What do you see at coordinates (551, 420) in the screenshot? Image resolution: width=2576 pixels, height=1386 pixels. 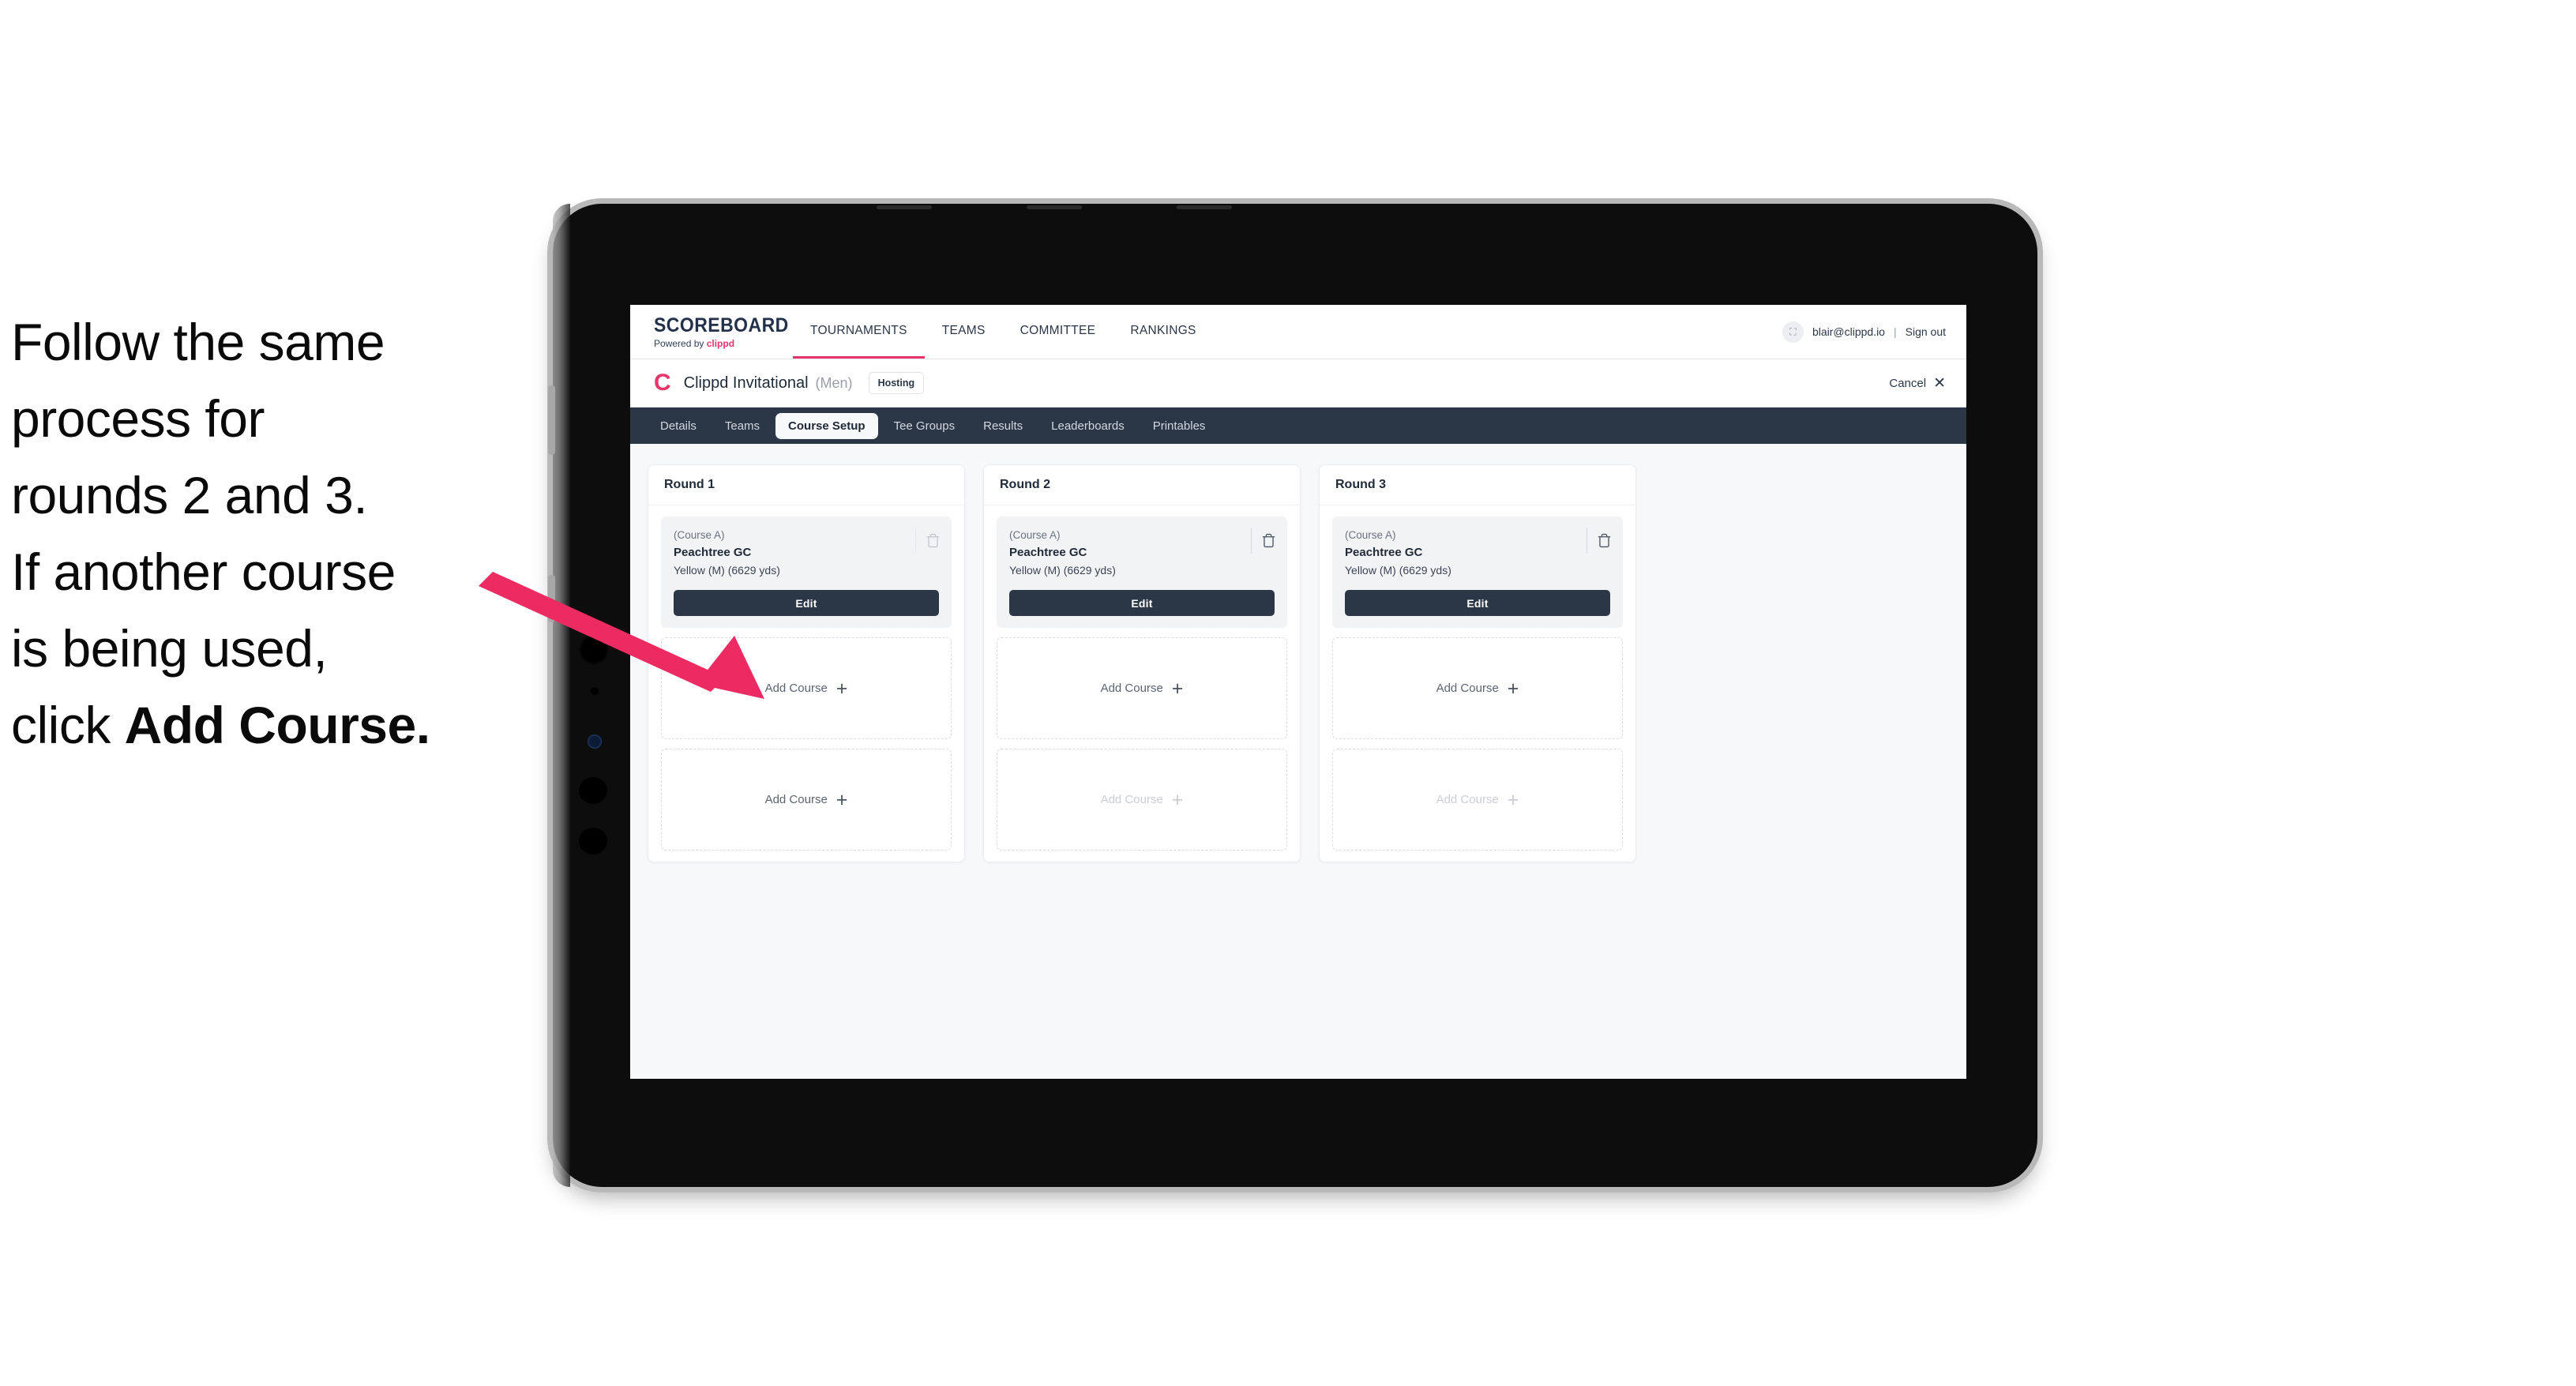 I see `volume-button` at bounding box center [551, 420].